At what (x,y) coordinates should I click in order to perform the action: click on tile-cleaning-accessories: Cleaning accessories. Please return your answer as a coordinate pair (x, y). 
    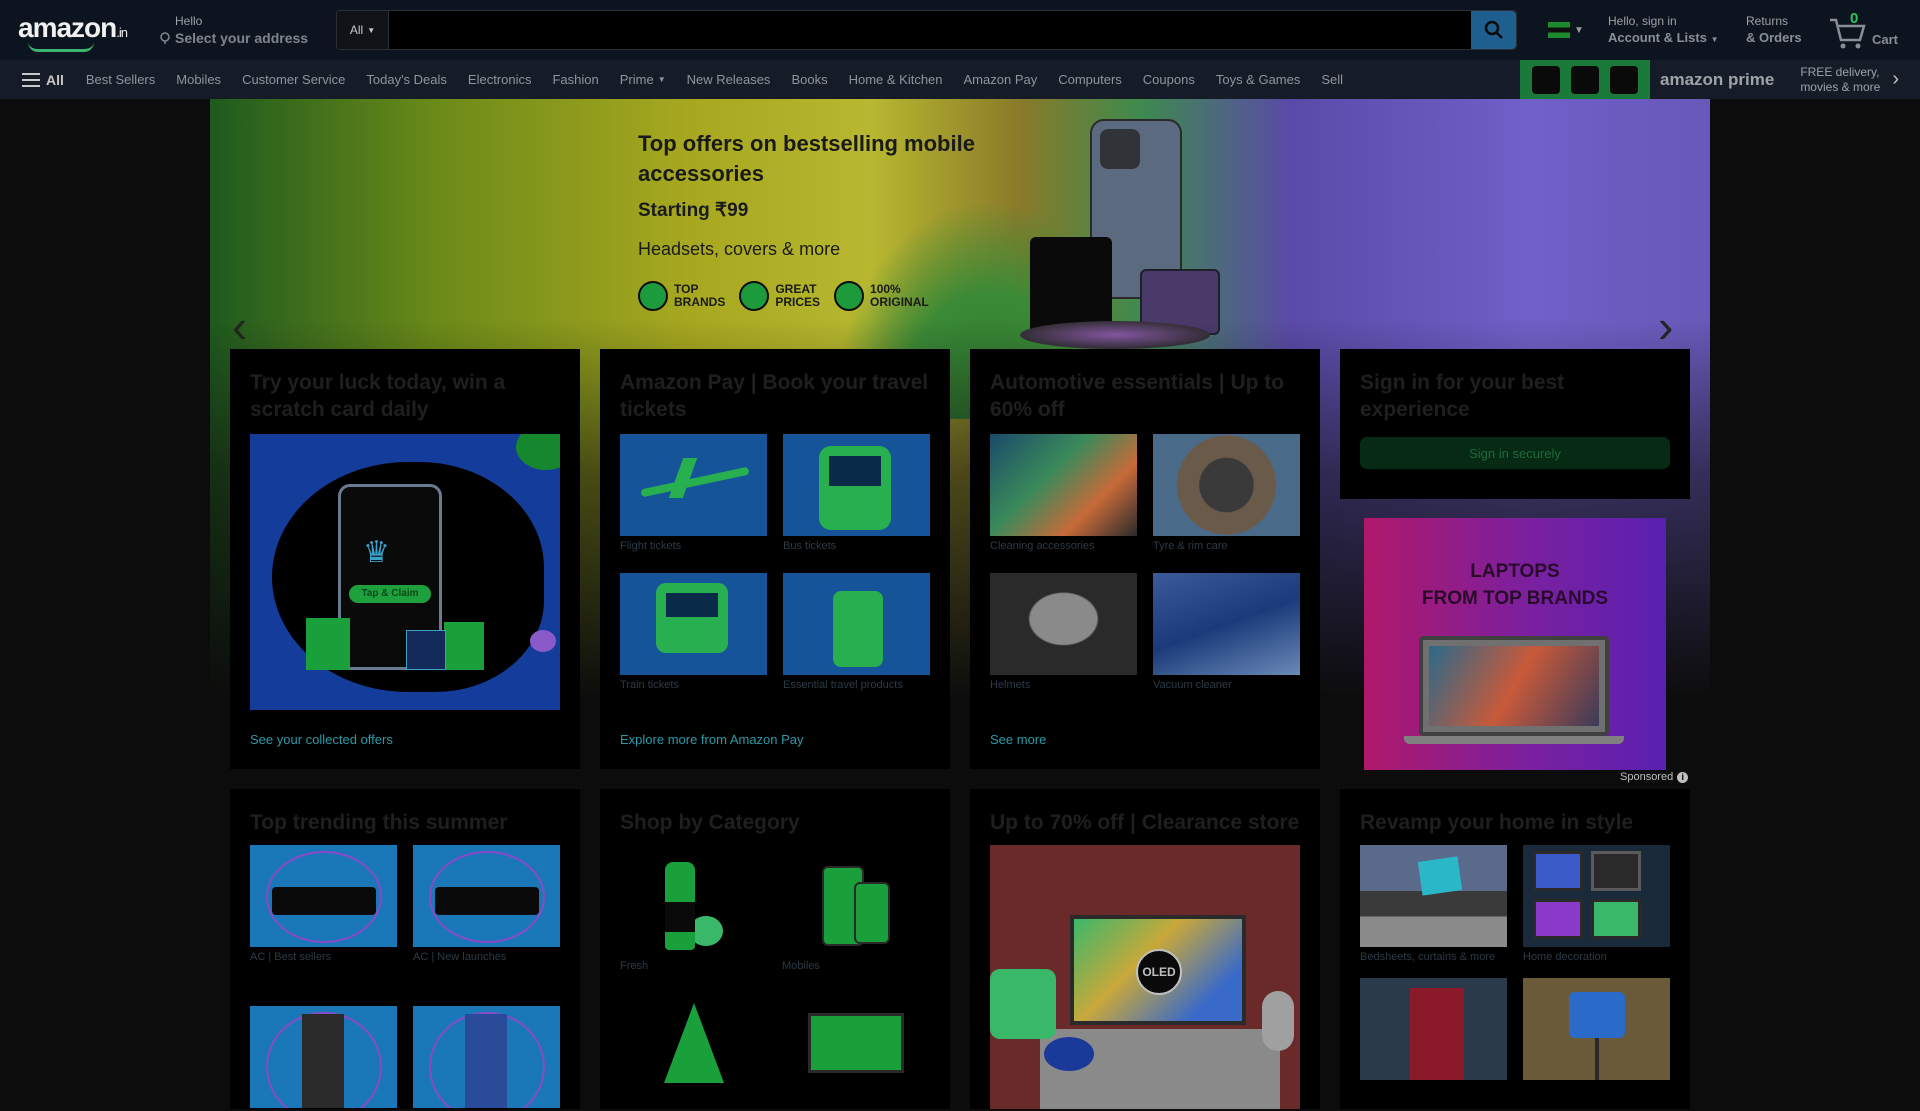
    Looking at the image, I should click on (1063, 493).